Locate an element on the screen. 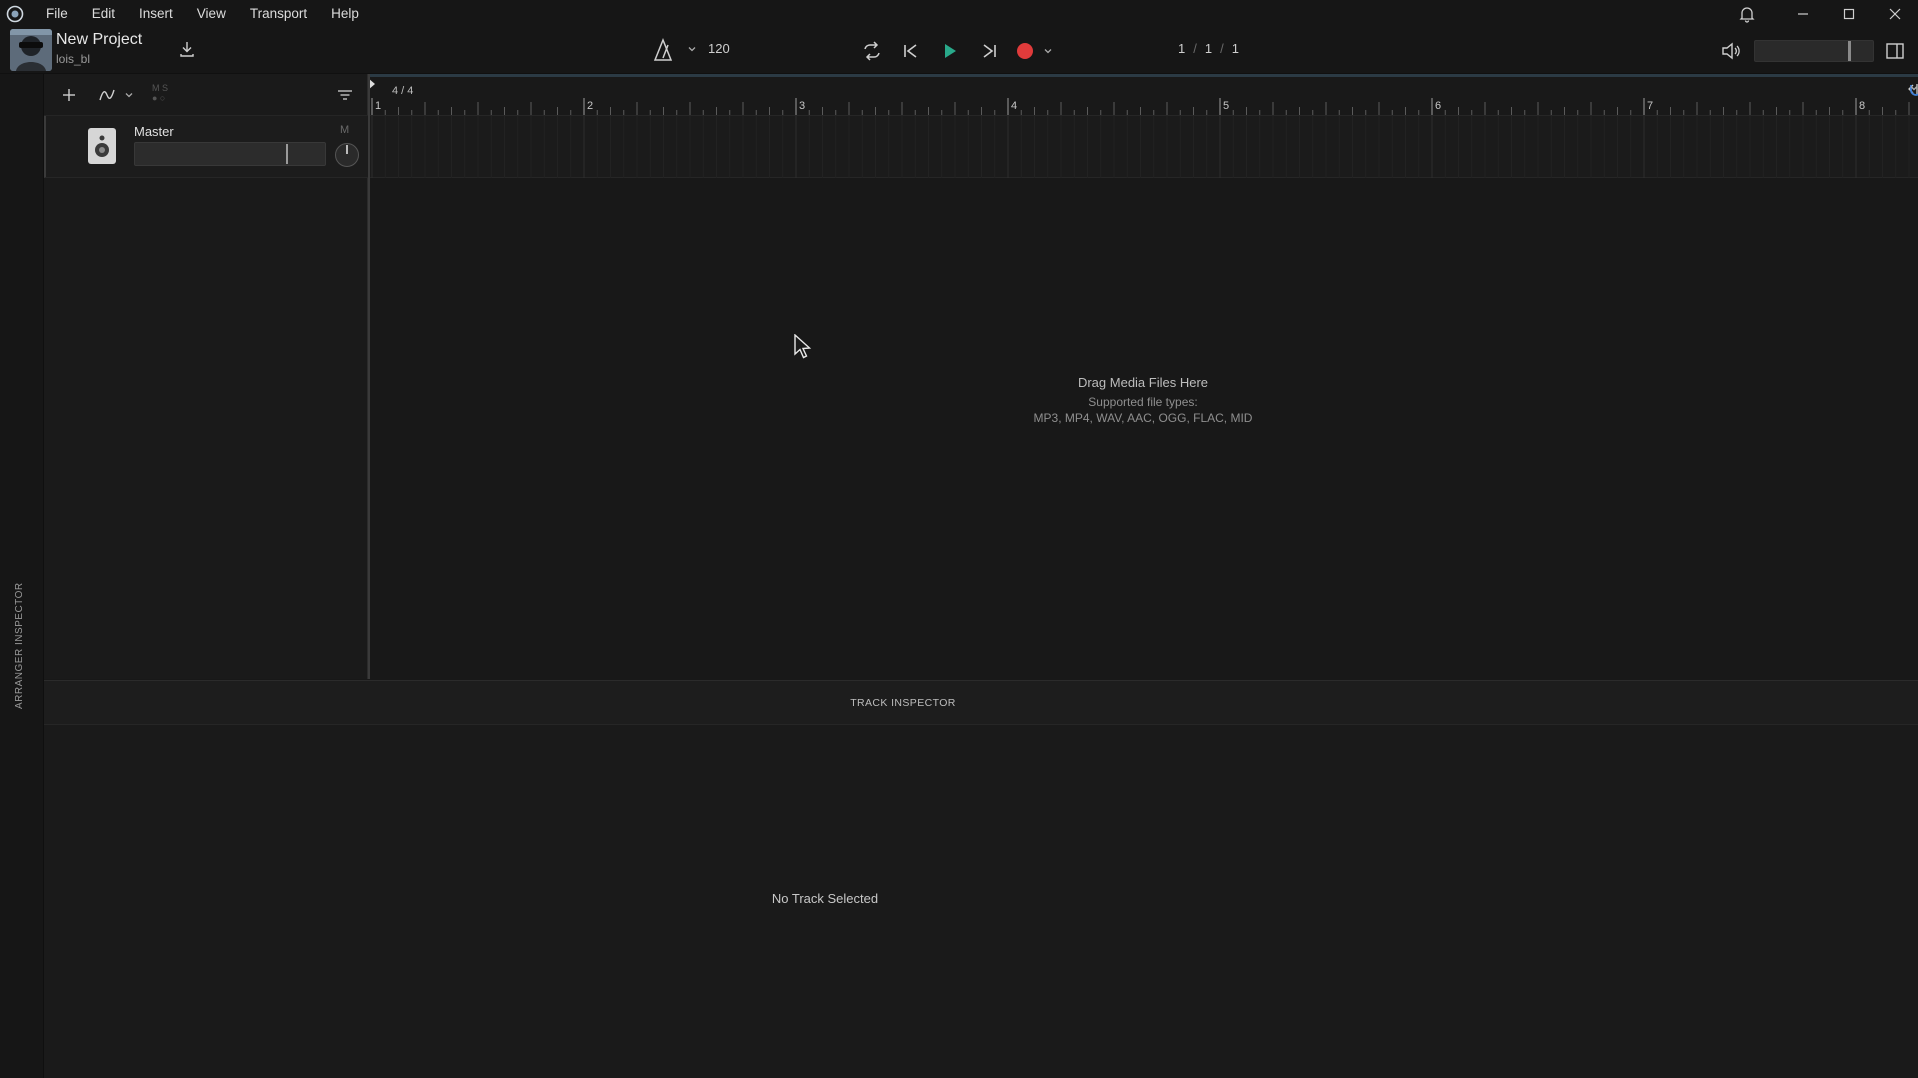 The width and height of the screenshot is (1918, 1078). main-toolbar: New Project lois_bl 120 1 / 1 / 1 is located at coordinates (959, 50).